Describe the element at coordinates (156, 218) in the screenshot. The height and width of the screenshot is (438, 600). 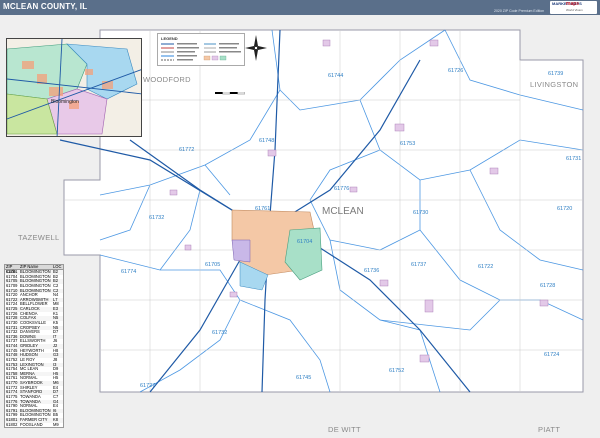
I see `zip-label-61732: 61732` at that location.